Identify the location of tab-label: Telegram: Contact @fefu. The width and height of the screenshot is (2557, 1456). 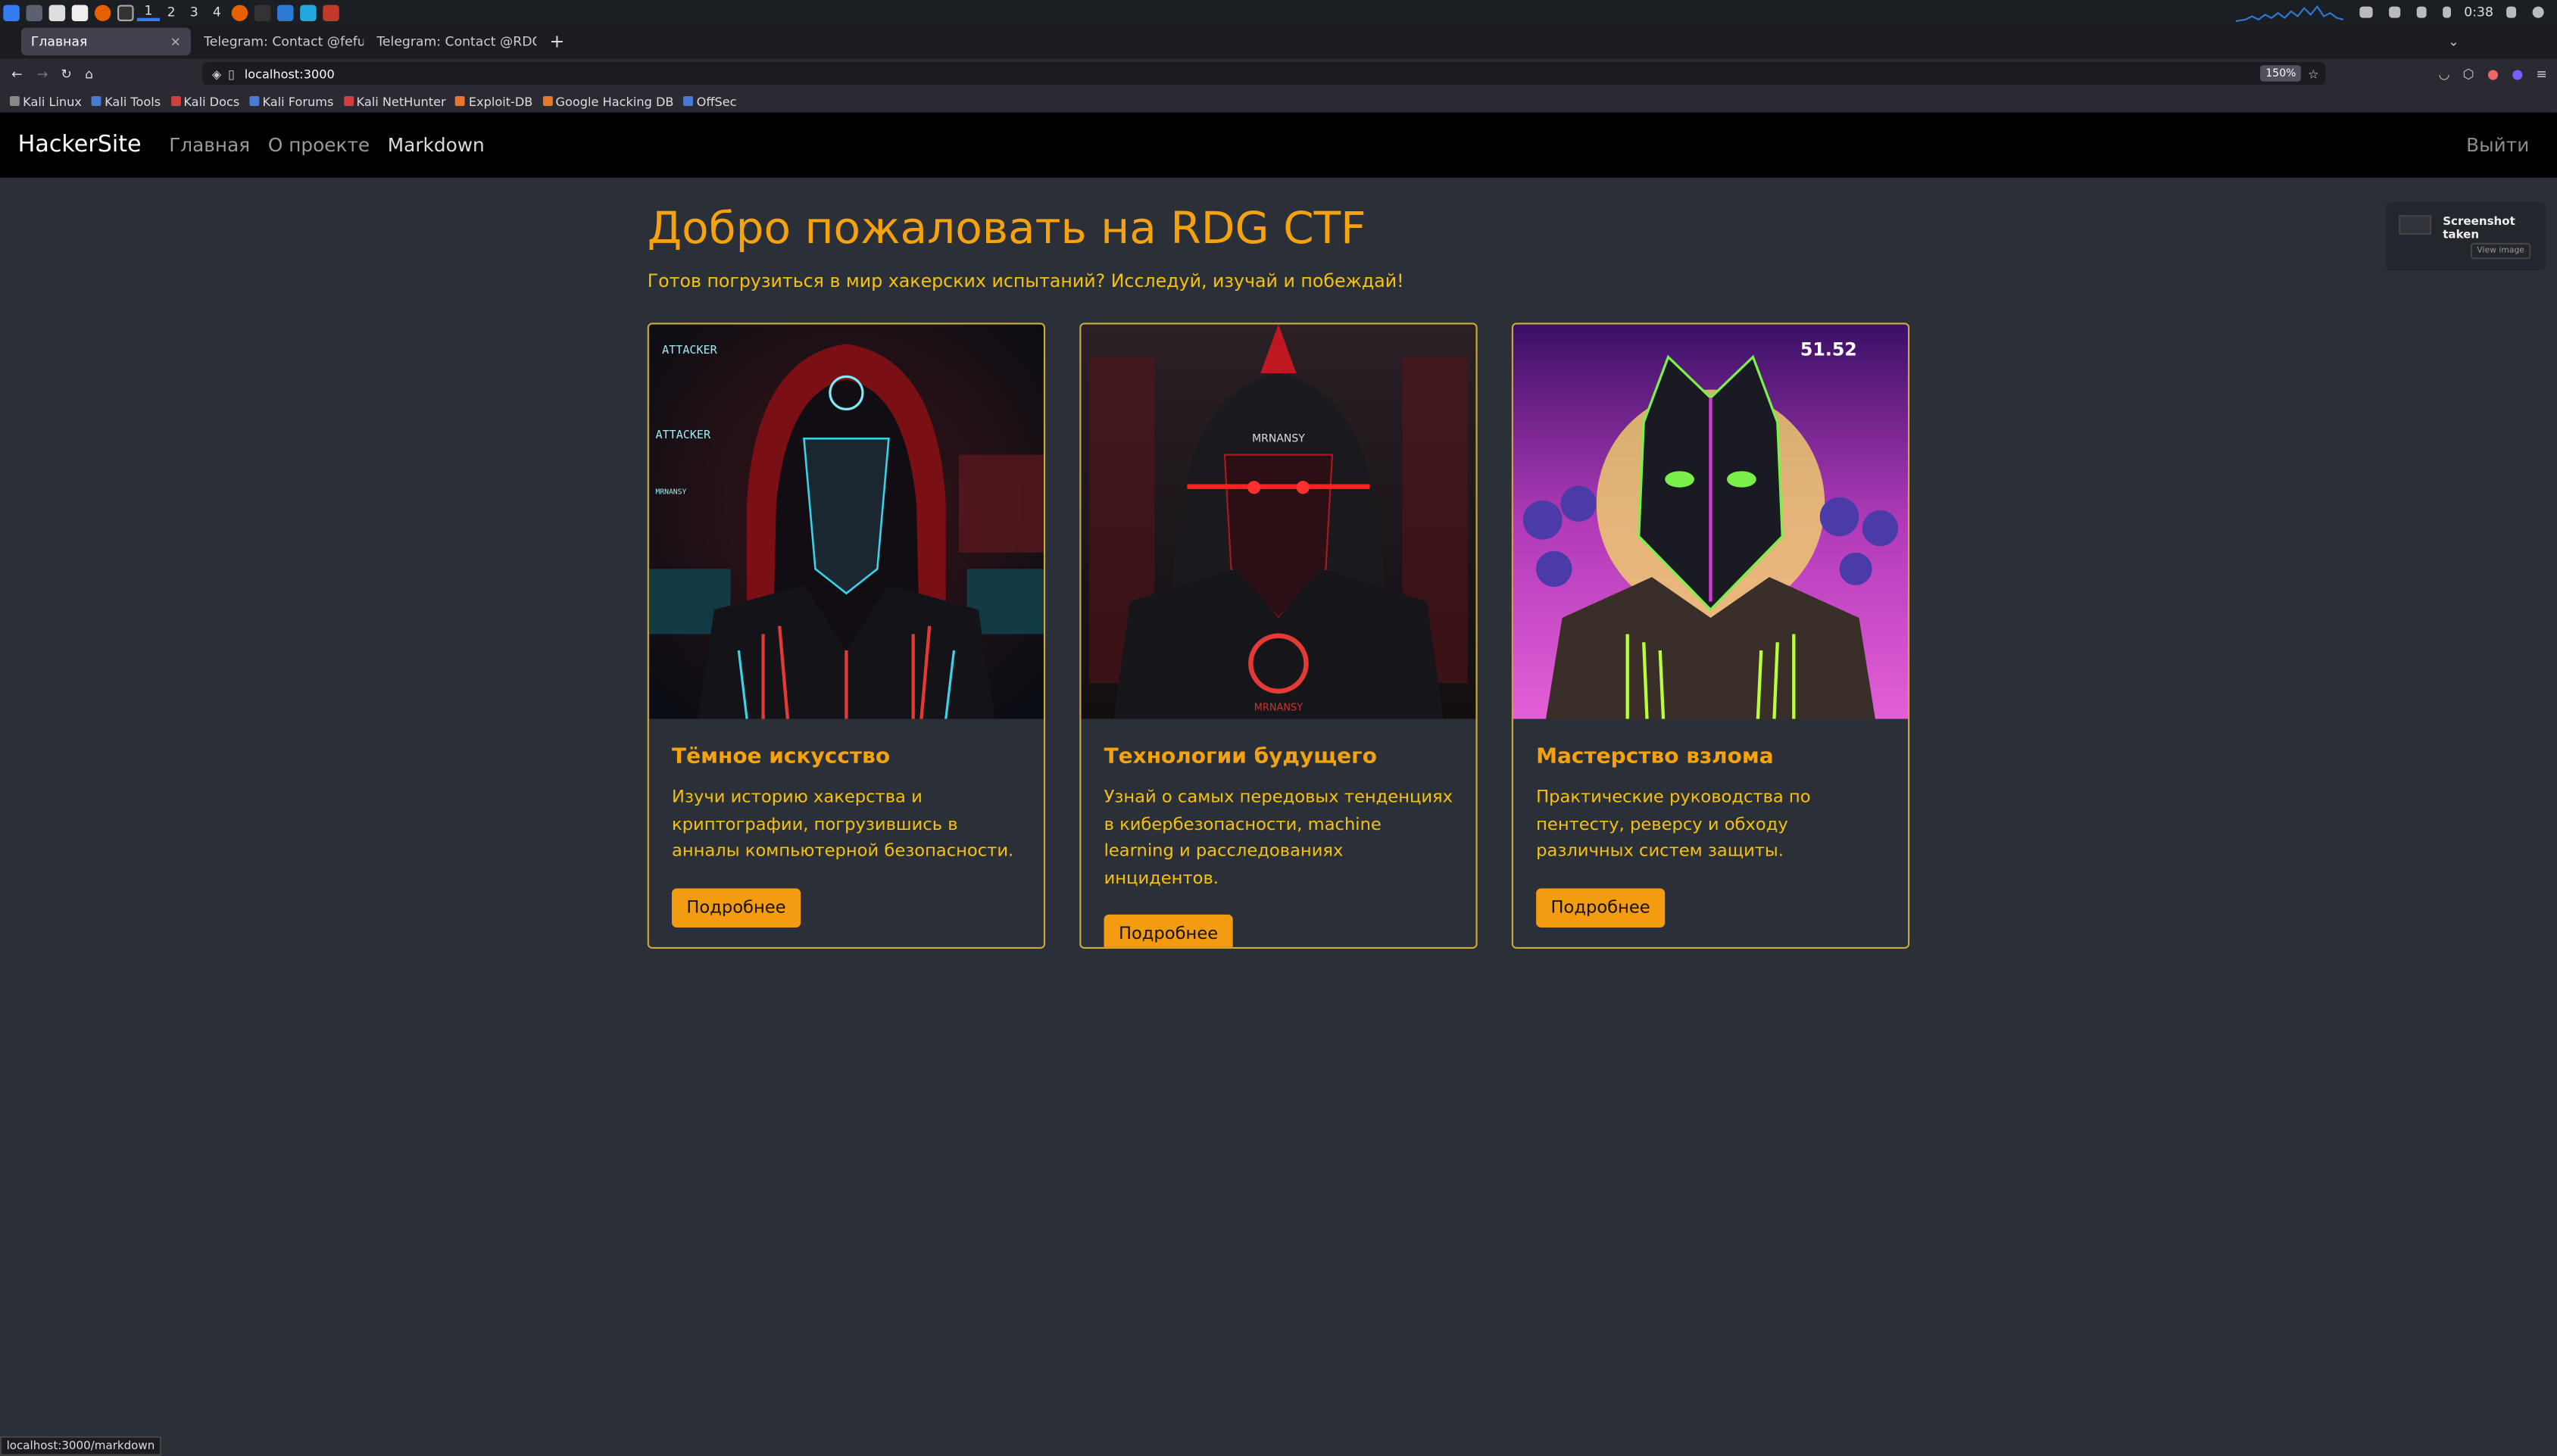
(284, 41).